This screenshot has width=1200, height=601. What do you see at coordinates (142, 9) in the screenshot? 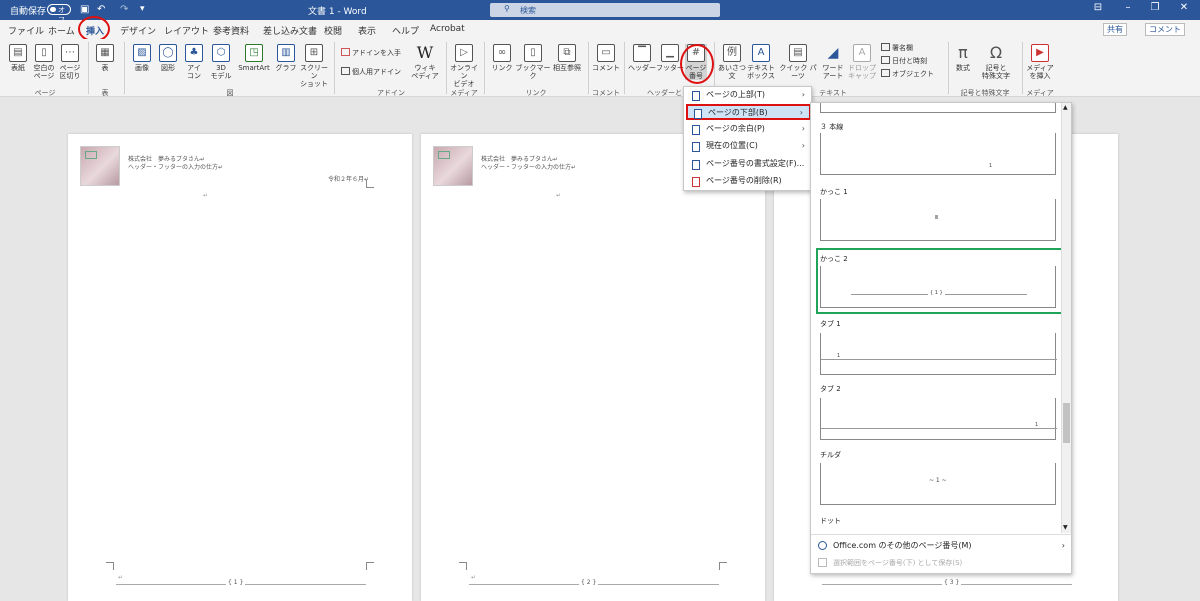
I see `customize-qat-icon: ▾` at bounding box center [142, 9].